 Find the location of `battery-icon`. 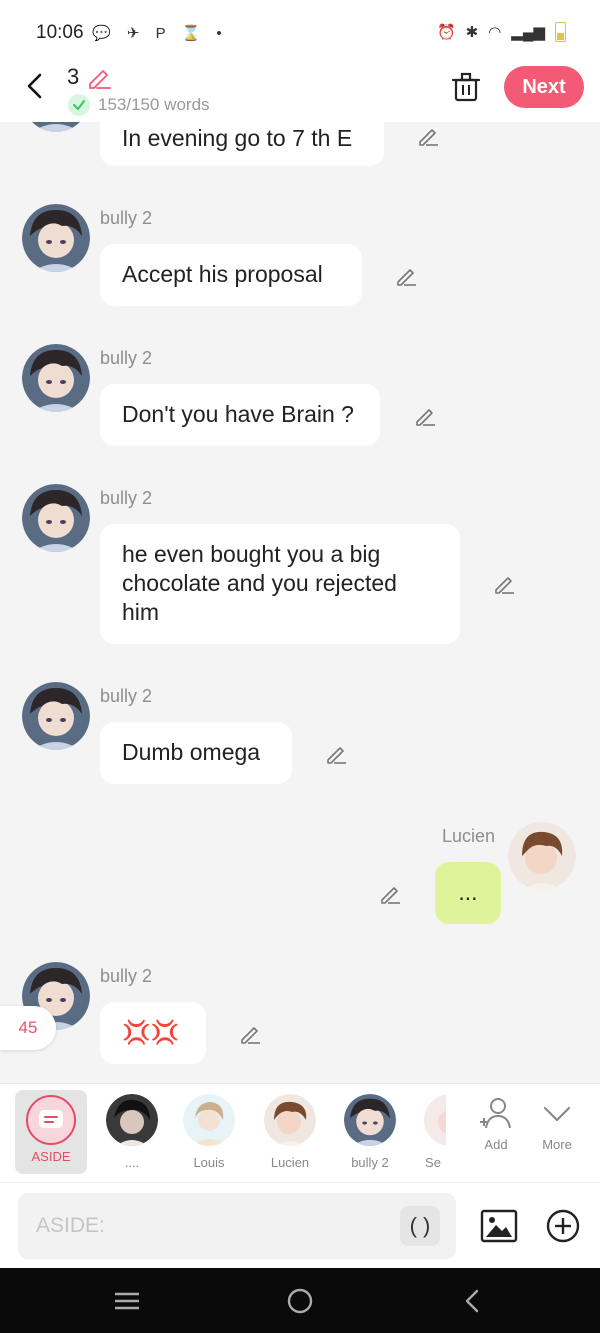

battery-icon is located at coordinates (560, 32).